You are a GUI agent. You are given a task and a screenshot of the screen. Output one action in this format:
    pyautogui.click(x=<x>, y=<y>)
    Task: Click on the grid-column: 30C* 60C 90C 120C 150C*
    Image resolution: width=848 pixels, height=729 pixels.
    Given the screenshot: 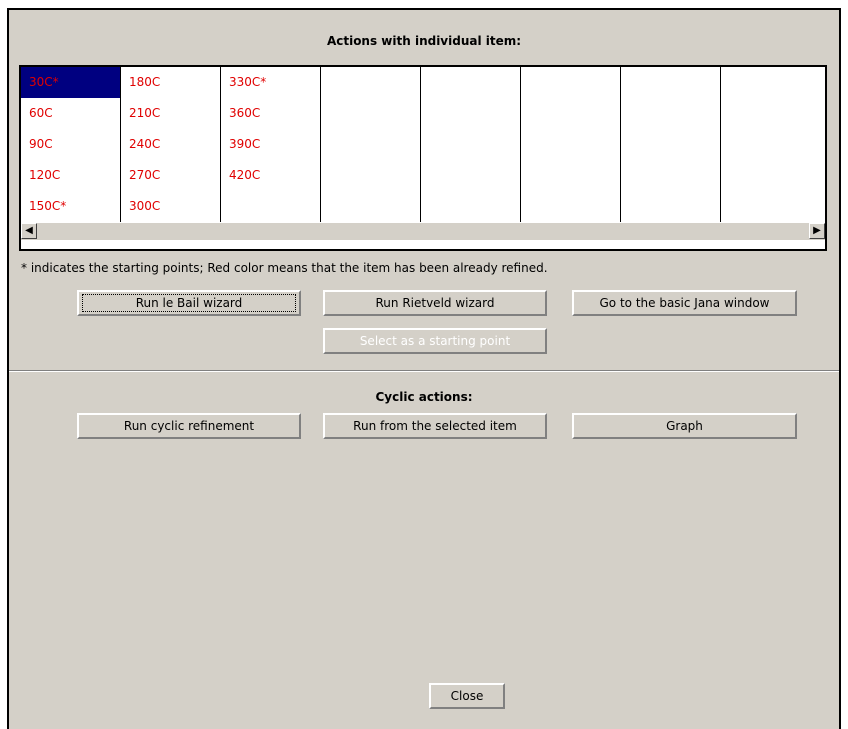 What is the action you would take?
    pyautogui.click(x=71, y=144)
    